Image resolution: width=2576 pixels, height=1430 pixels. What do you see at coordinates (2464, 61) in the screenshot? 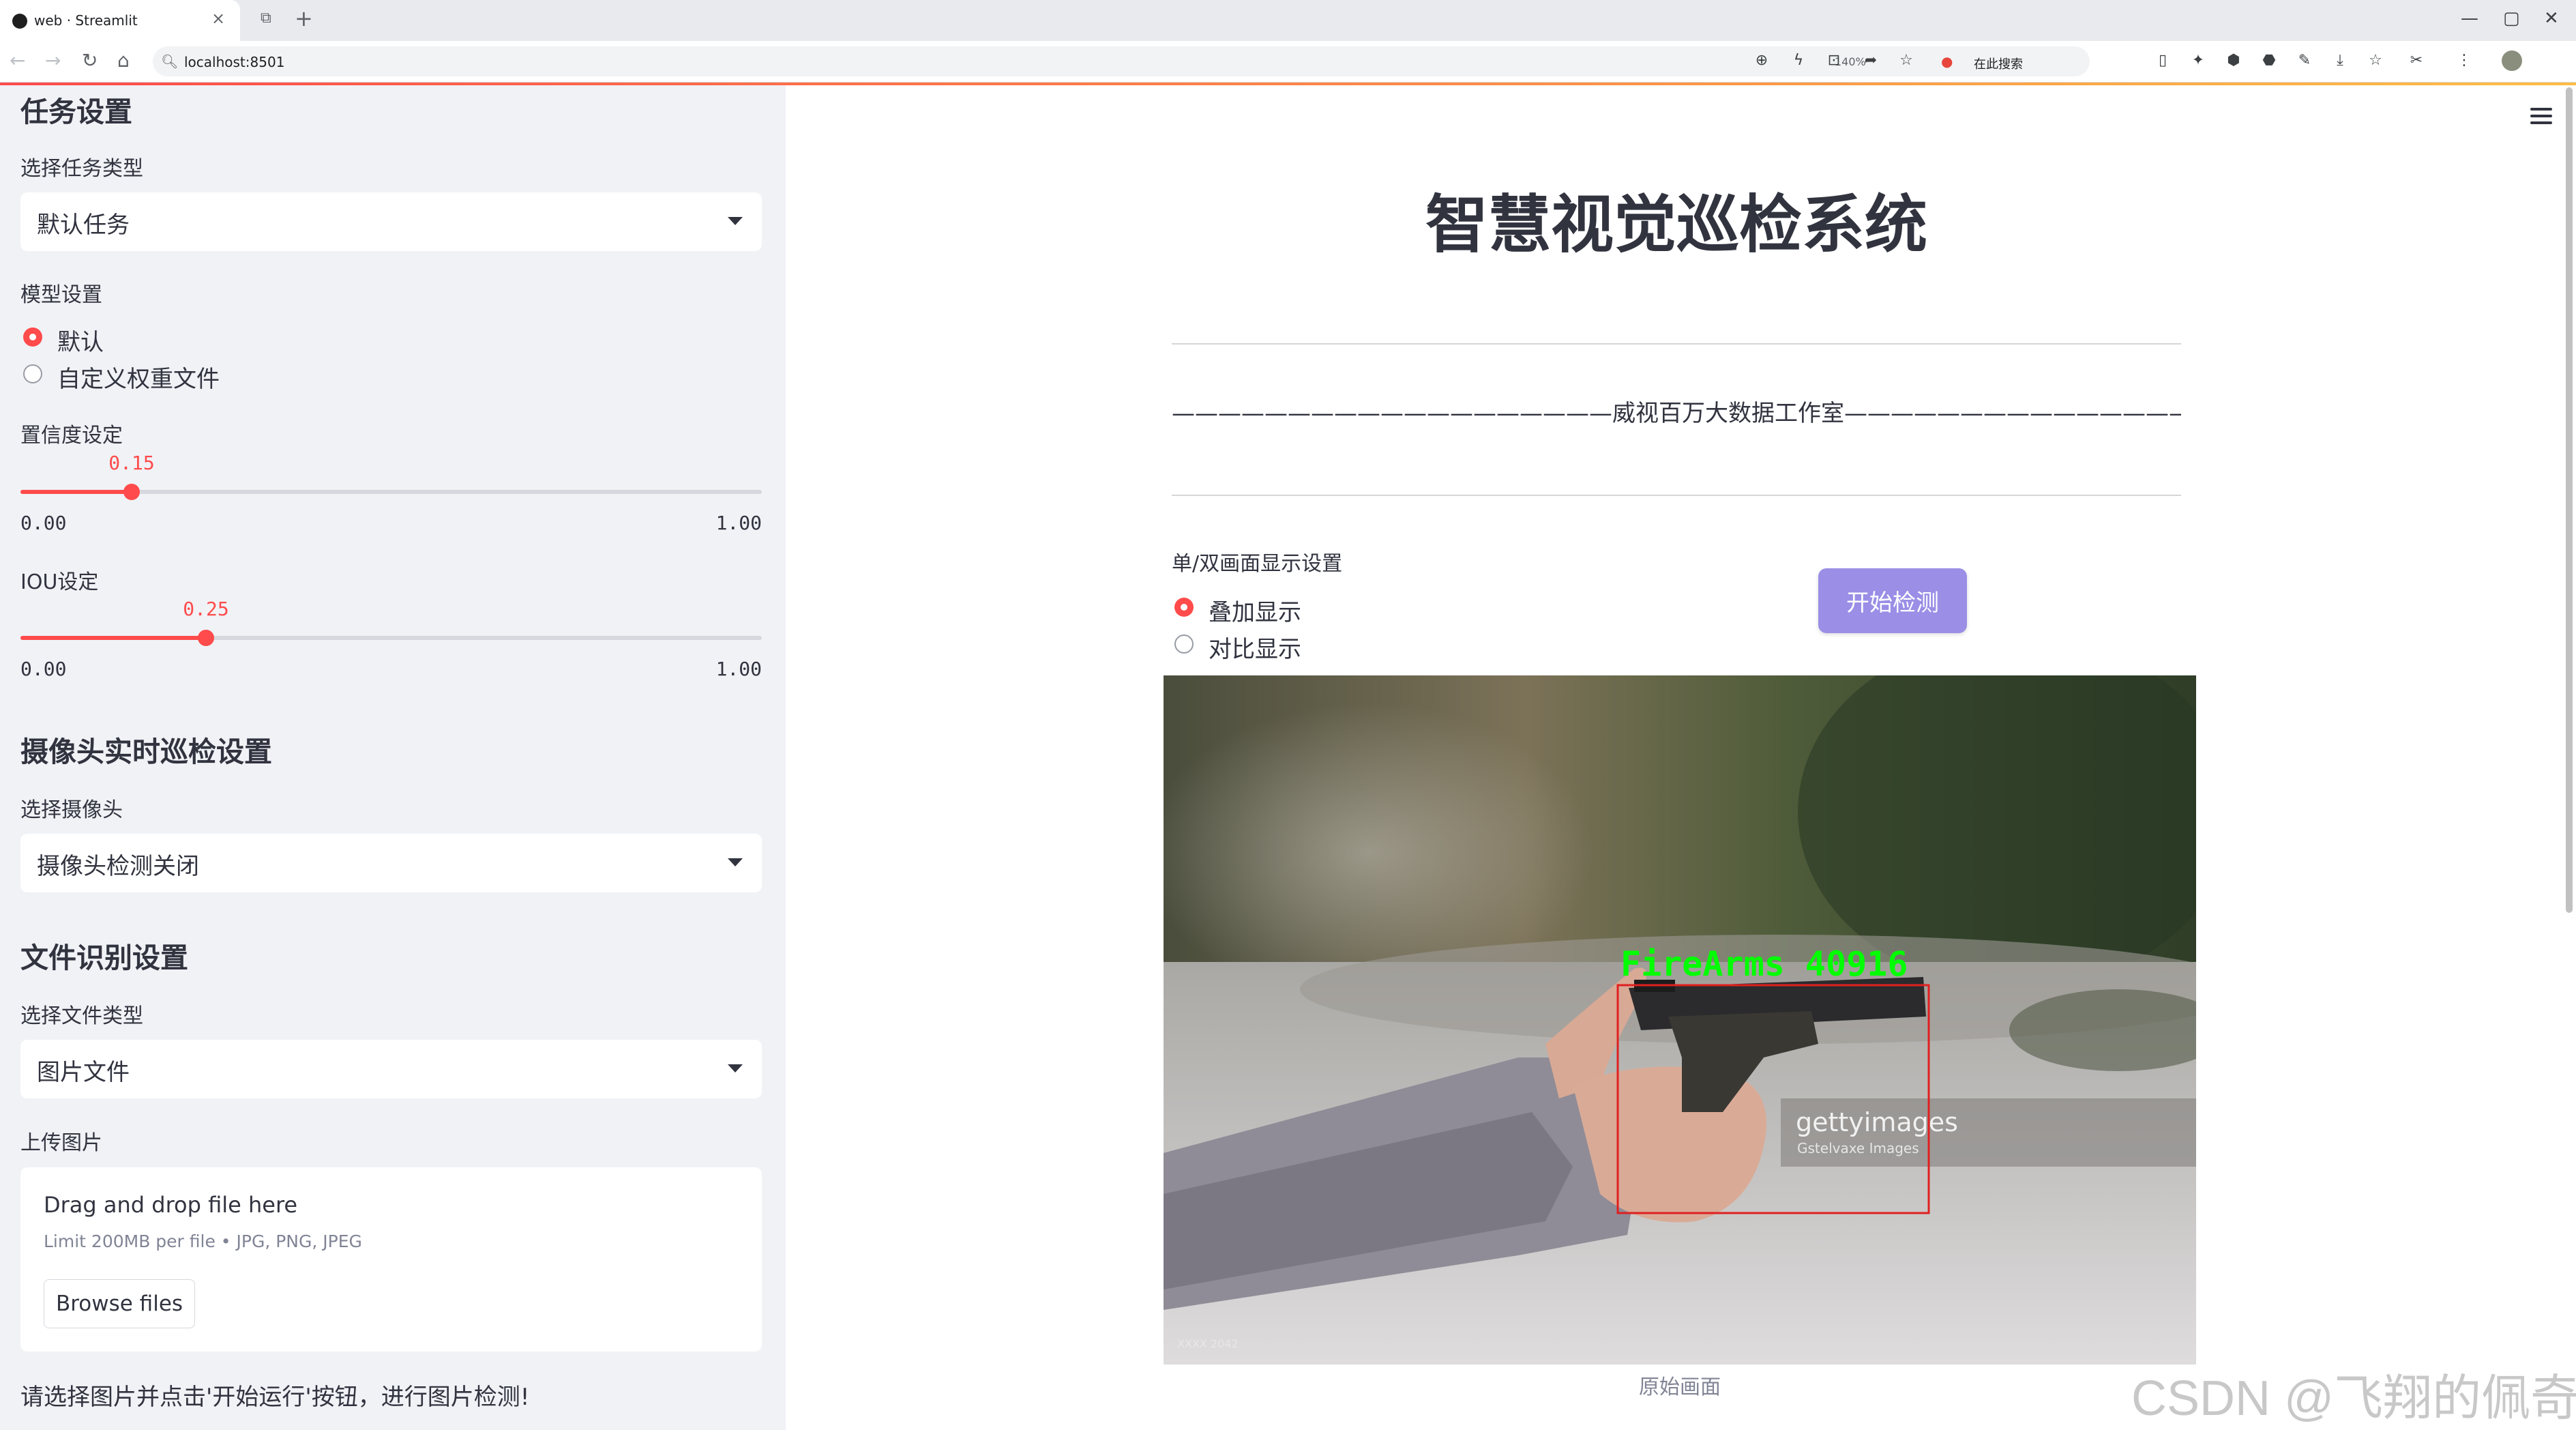
I see `more-icon: ⋮` at bounding box center [2464, 61].